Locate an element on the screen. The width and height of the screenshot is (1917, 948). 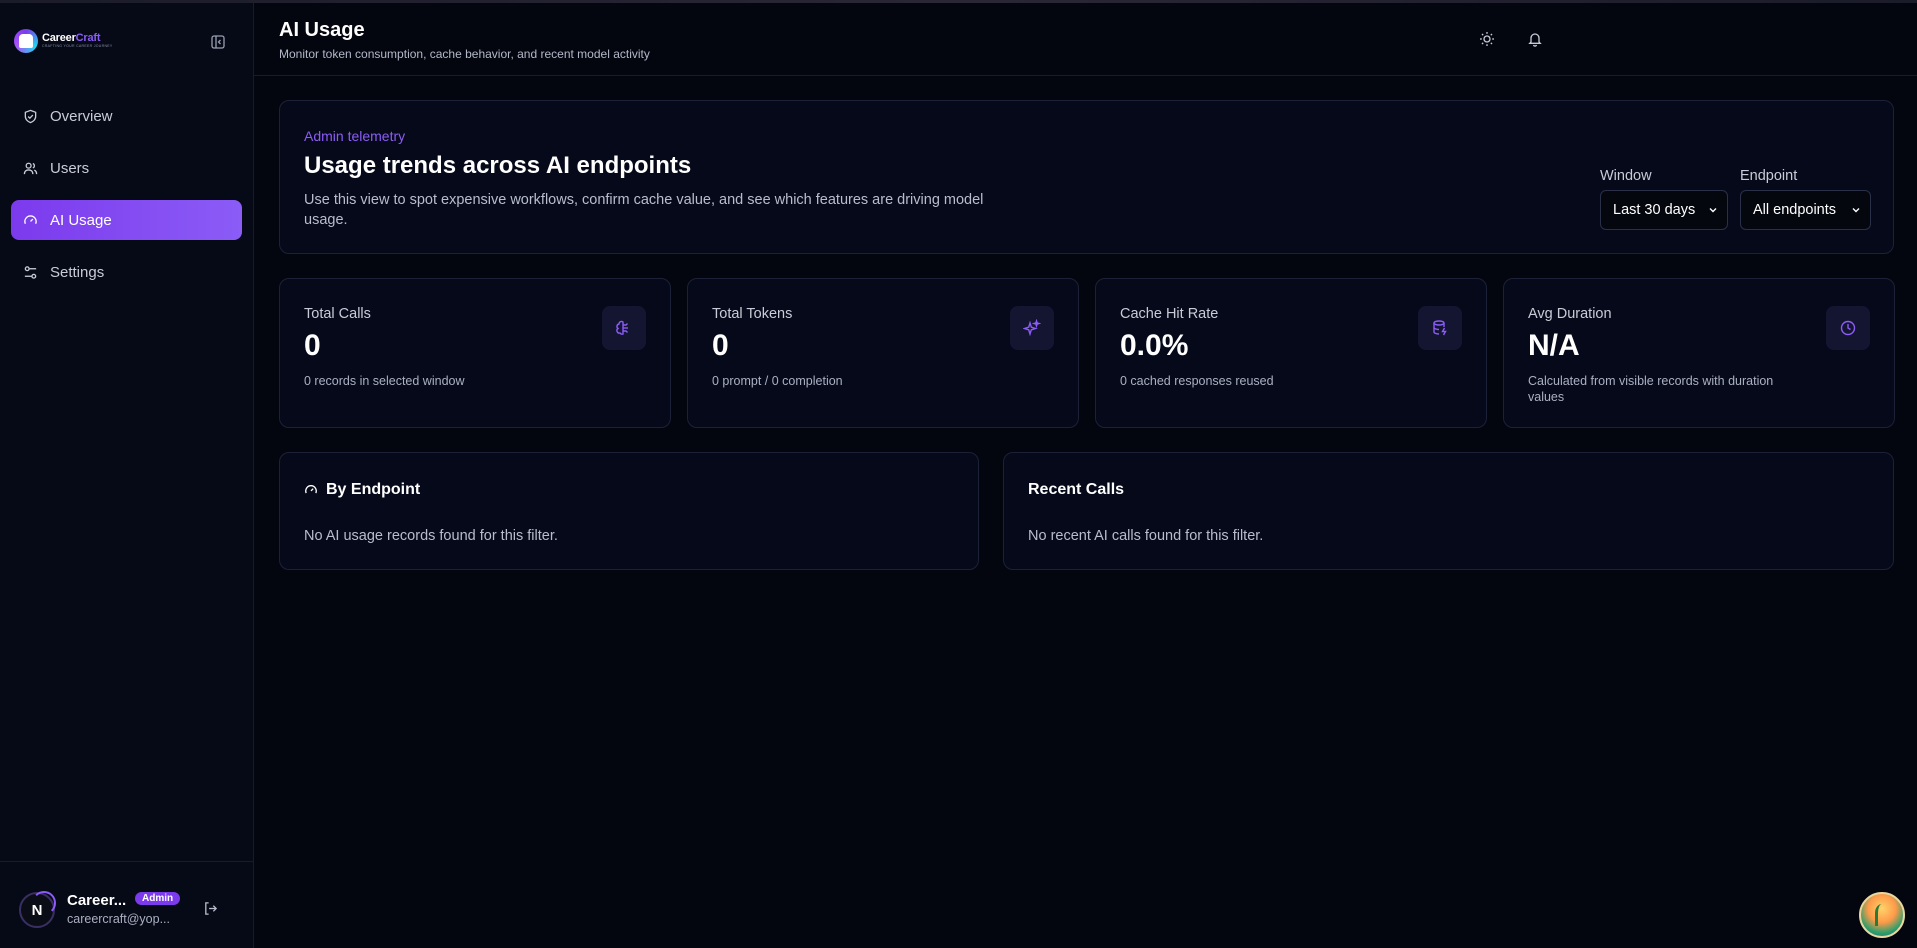
bell-icon is located at coordinates (1535, 40).